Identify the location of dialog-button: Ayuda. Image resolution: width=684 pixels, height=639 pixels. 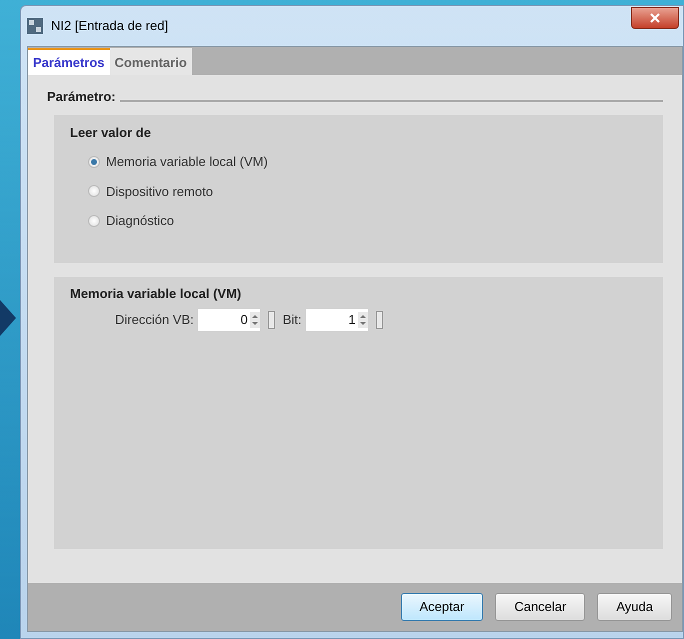
(634, 607).